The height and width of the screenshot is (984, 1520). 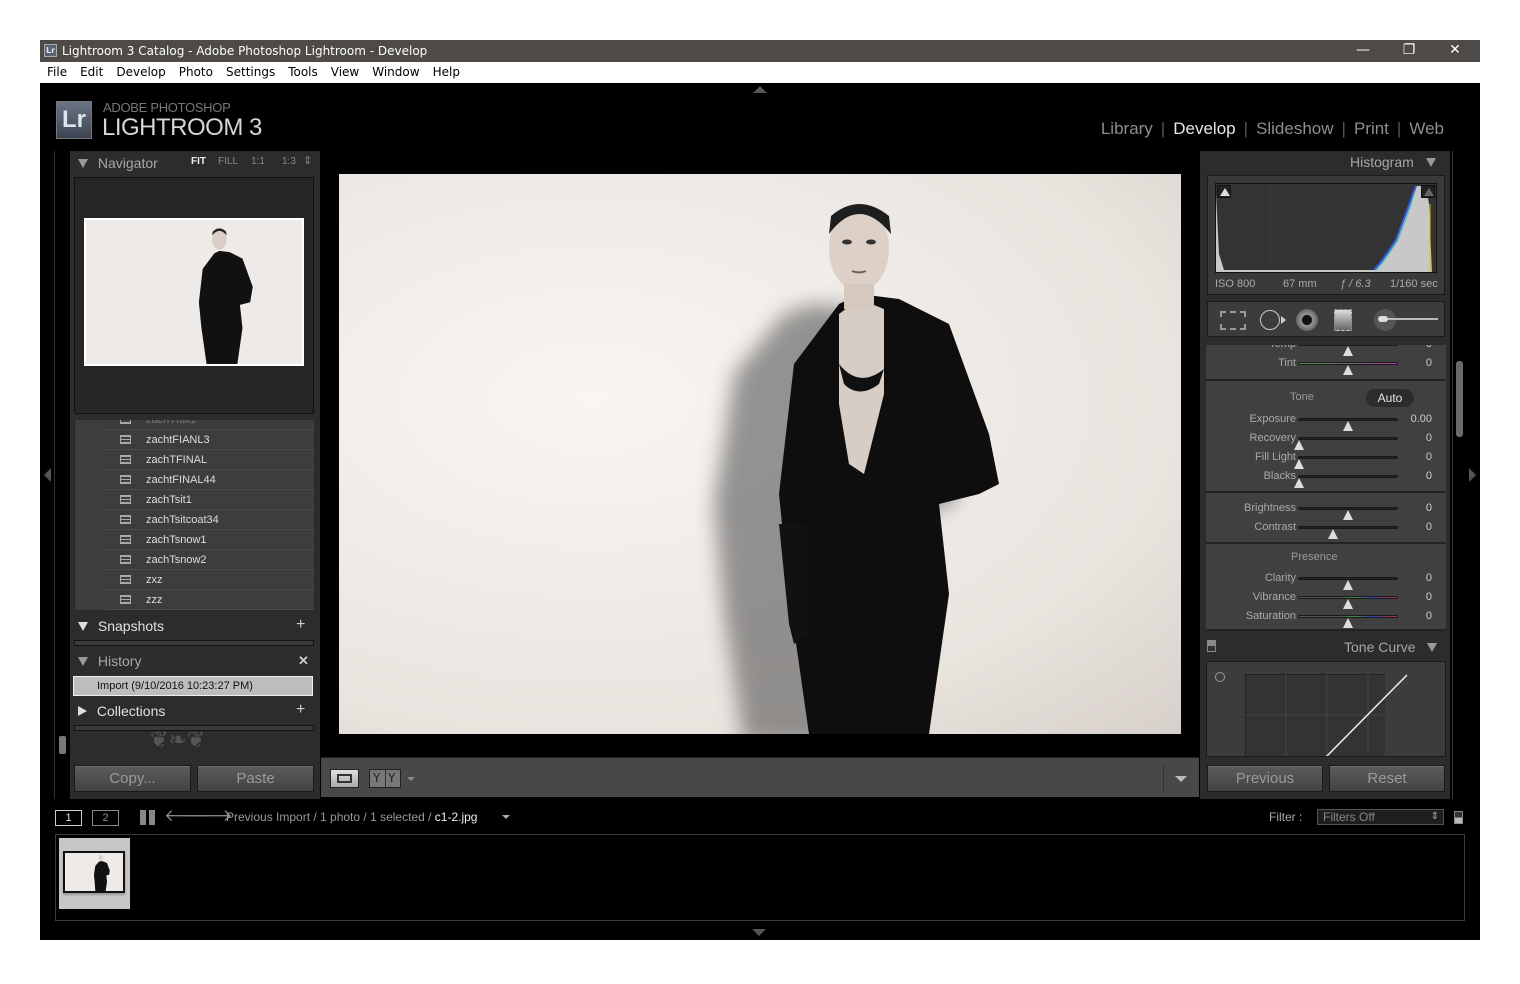 I want to click on reset-button: Reset, so click(x=1387, y=778).